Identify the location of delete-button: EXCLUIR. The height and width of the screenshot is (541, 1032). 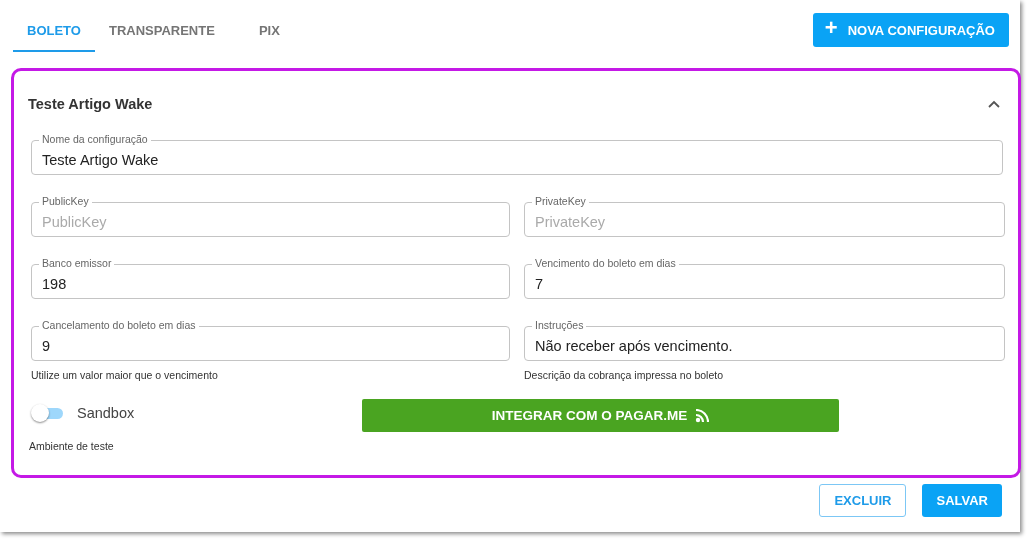
(863, 500).